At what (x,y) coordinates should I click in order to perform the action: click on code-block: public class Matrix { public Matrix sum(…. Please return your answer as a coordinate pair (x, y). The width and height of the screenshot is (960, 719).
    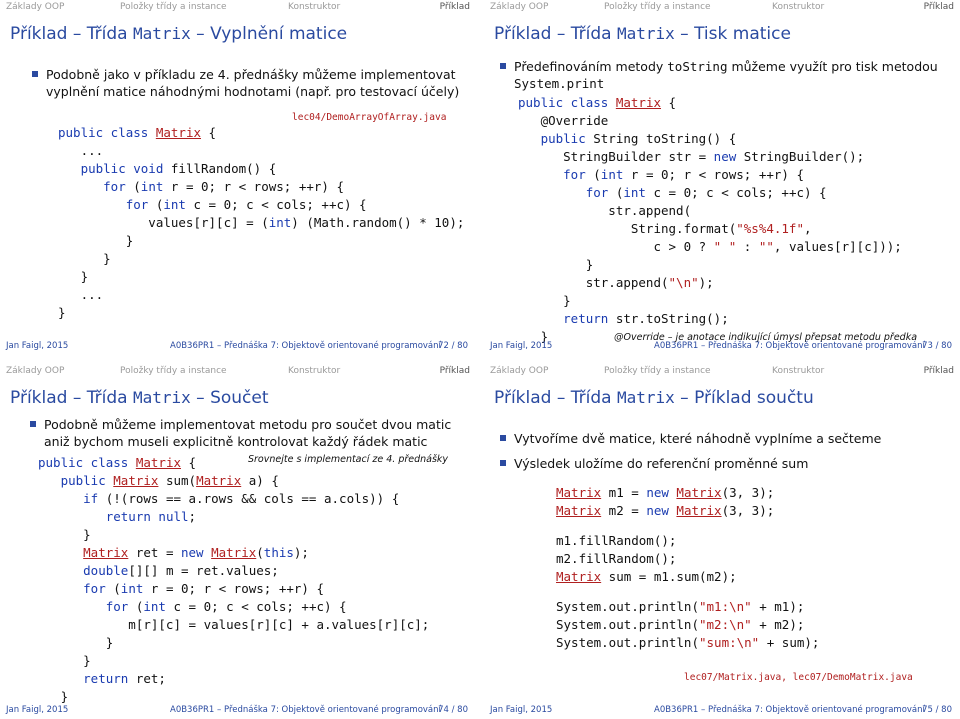
    Looking at the image, I should click on (234, 579).